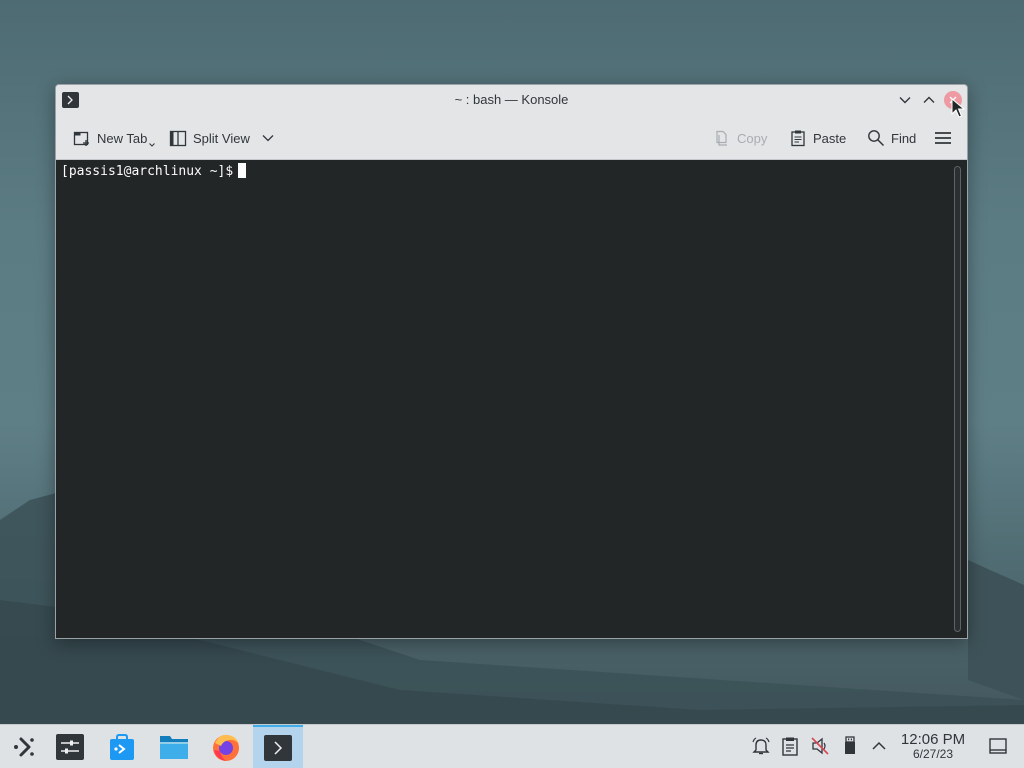 The height and width of the screenshot is (768, 1024). What do you see at coordinates (957, 399) in the screenshot?
I see `terminal-scrollbar` at bounding box center [957, 399].